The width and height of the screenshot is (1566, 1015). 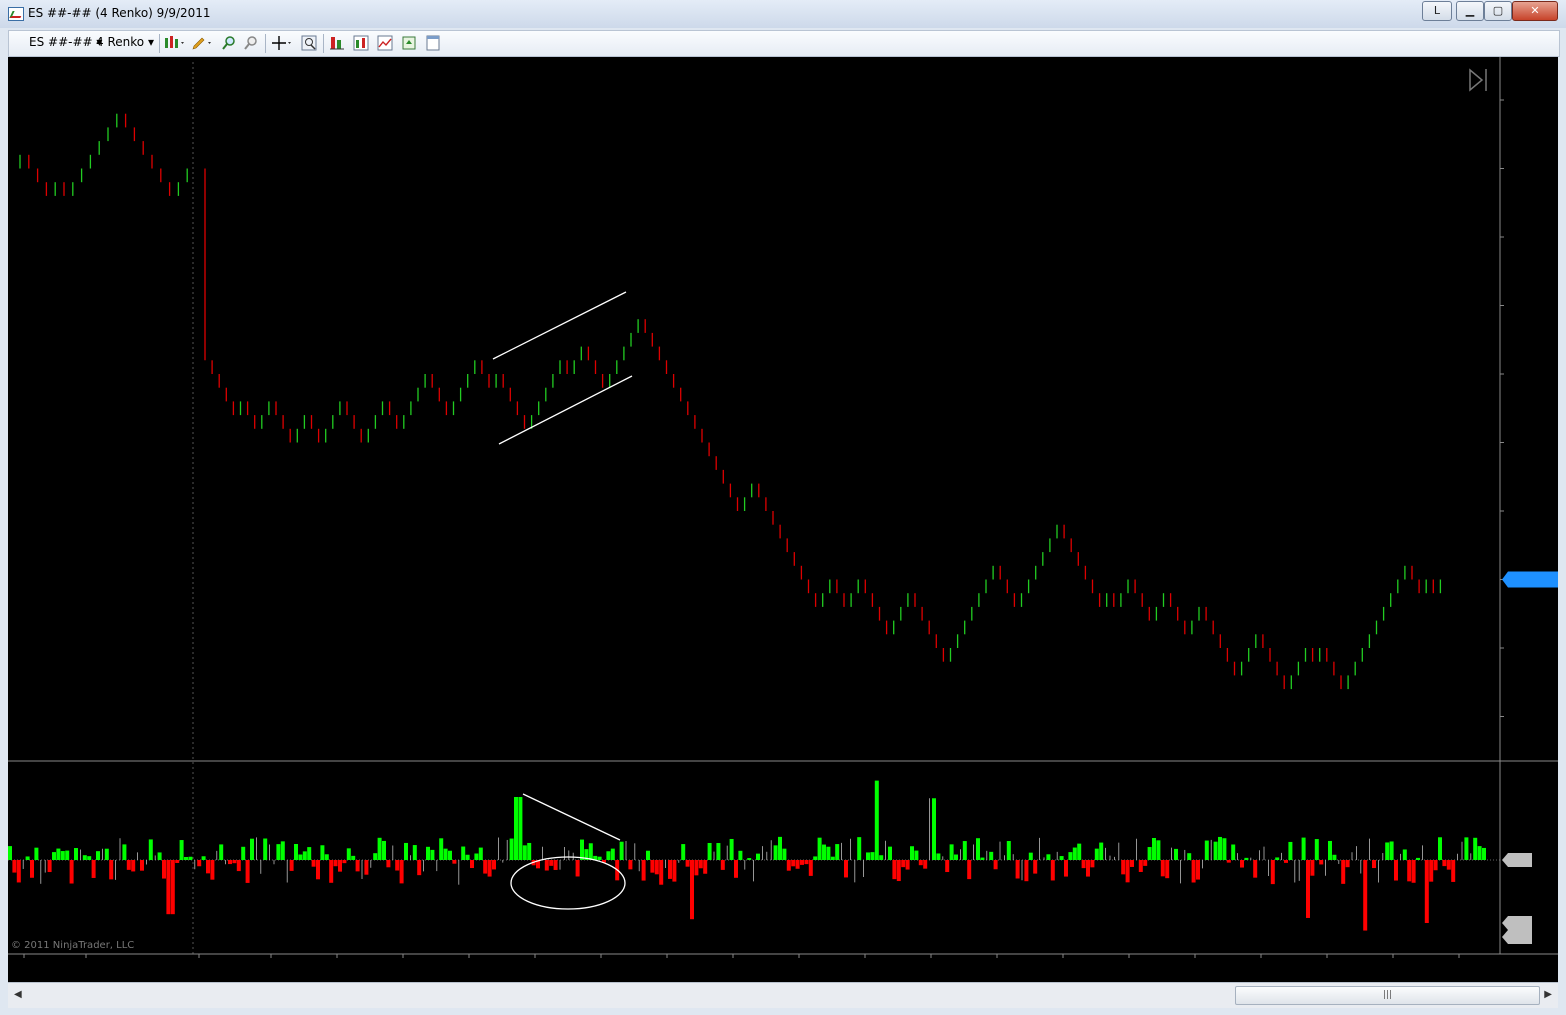 I want to click on maximize-button: ▢, so click(x=1498, y=11).